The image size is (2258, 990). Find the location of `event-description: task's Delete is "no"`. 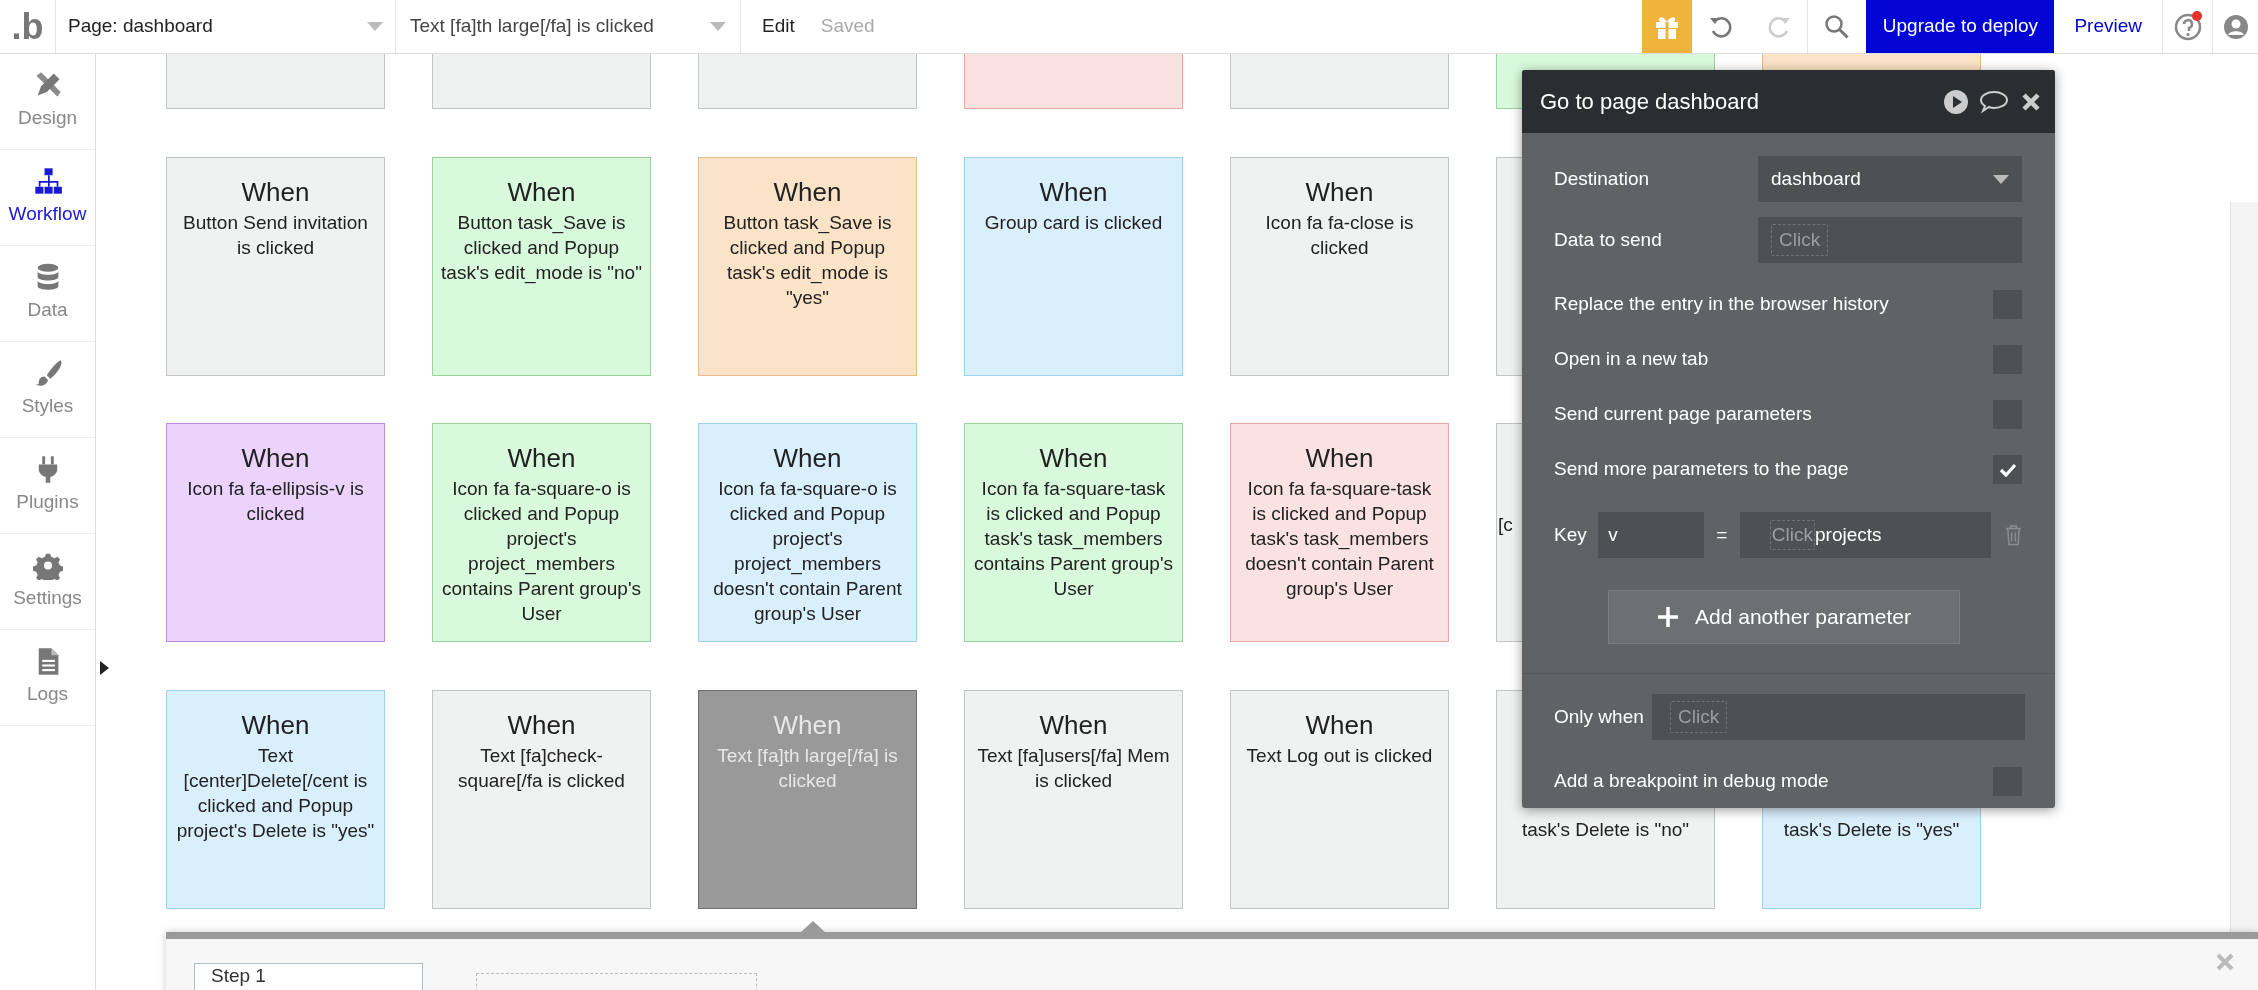

event-description: task's Delete is "no" is located at coordinates (1605, 829).